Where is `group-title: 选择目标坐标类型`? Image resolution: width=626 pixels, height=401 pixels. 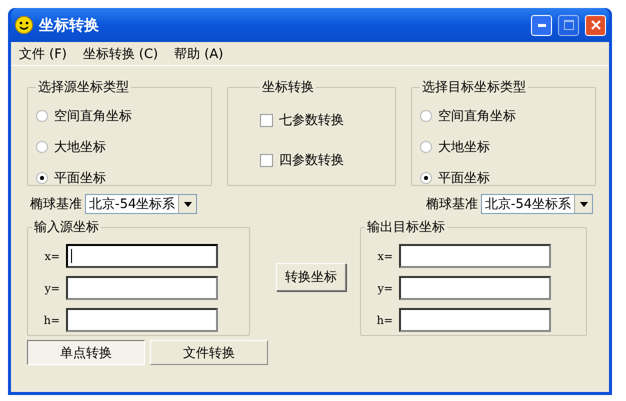 group-title: 选择目标坐标类型 is located at coordinates (474, 87).